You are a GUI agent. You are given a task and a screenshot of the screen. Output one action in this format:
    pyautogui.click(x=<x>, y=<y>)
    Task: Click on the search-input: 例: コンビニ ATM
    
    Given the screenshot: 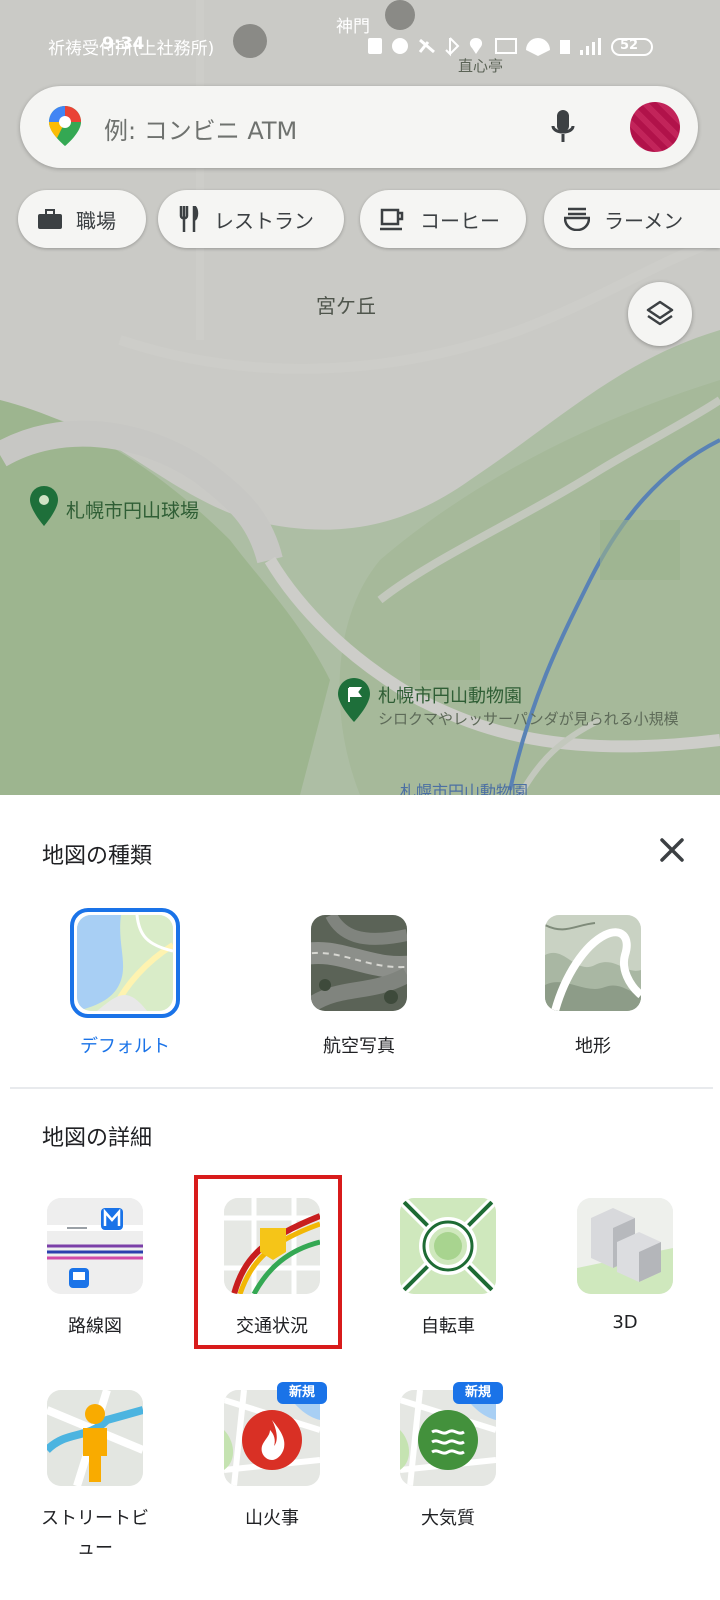 What is the action you would take?
    pyautogui.click(x=200, y=128)
    